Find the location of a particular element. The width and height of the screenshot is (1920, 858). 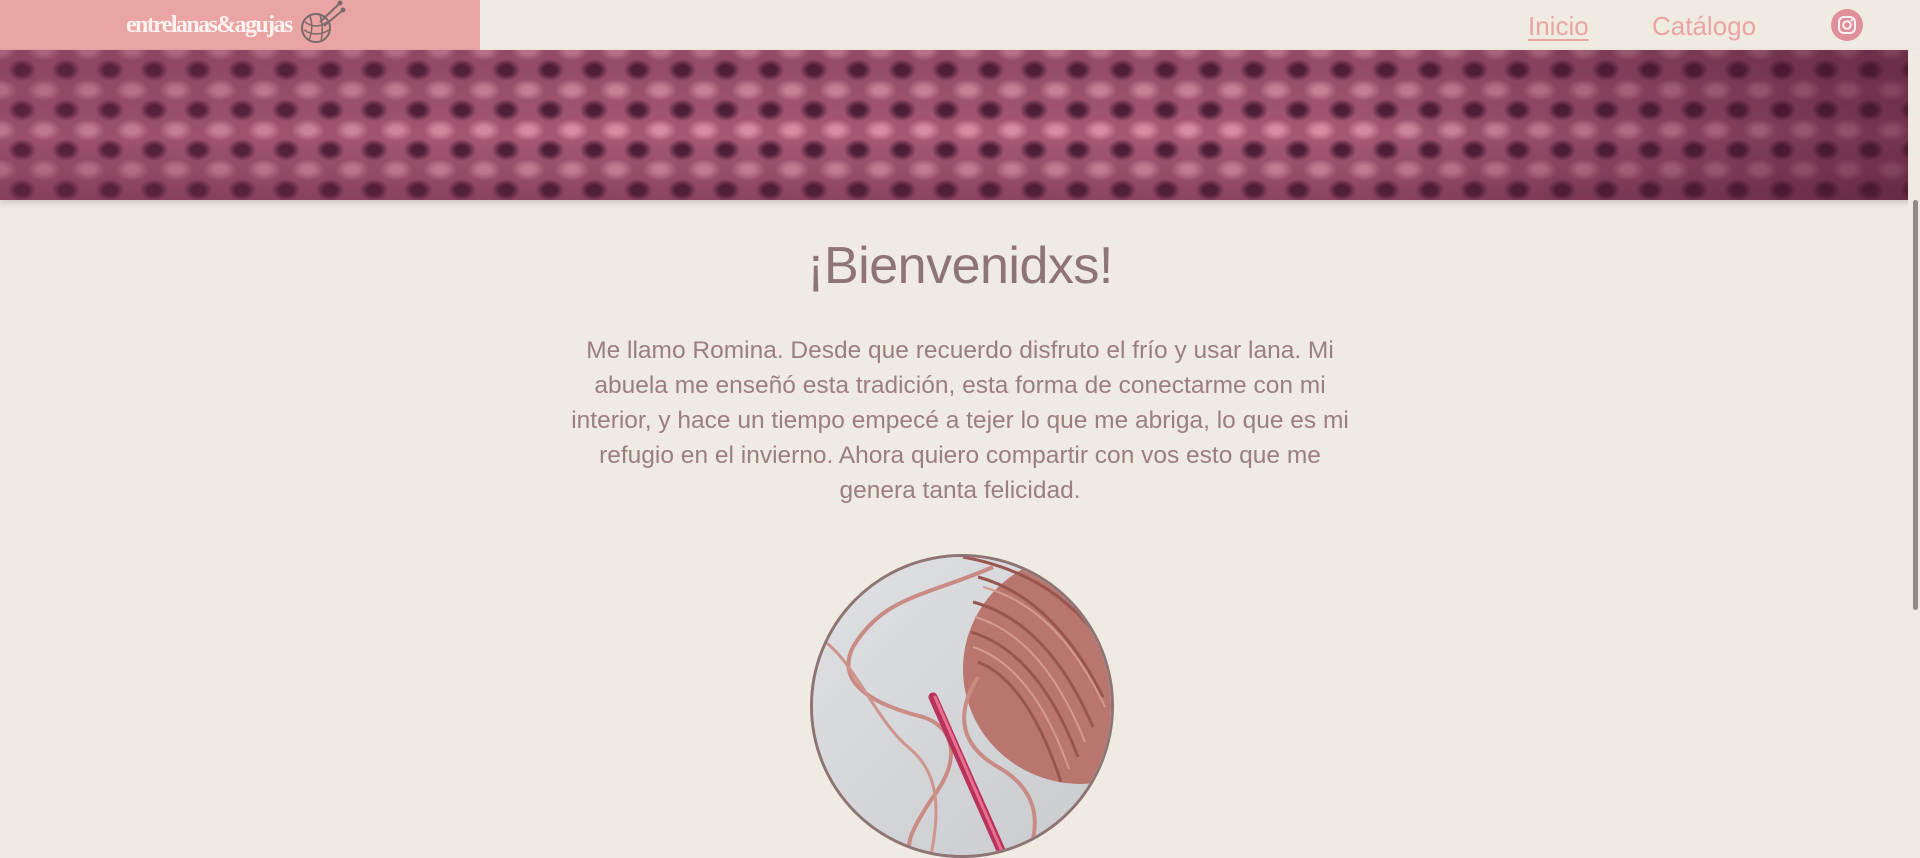

brand-logo-link: entrelanas&agujas is located at coordinates (236, 25).